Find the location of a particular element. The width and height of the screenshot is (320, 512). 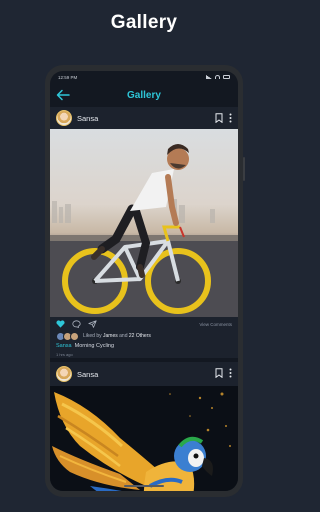

post-caption: Sansa Morning Cycling is located at coordinates (144, 345).